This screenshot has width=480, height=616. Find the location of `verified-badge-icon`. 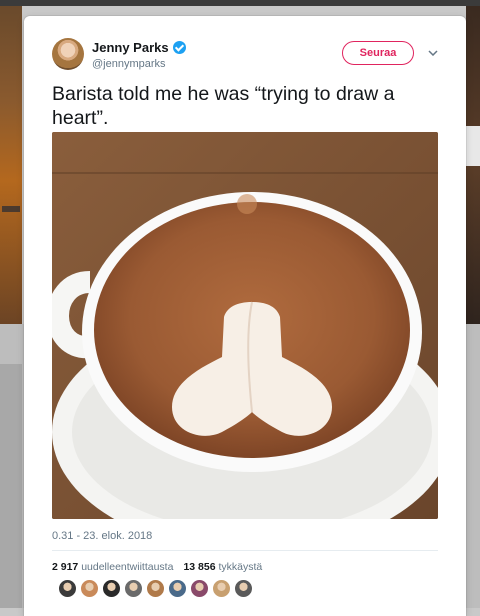

verified-badge-icon is located at coordinates (179, 47).